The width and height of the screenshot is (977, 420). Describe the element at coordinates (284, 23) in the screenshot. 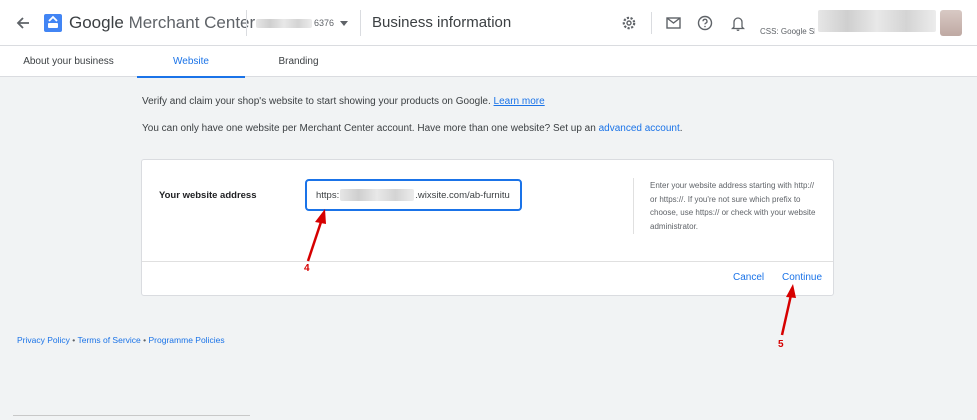

I see `redacted-account-name` at that location.